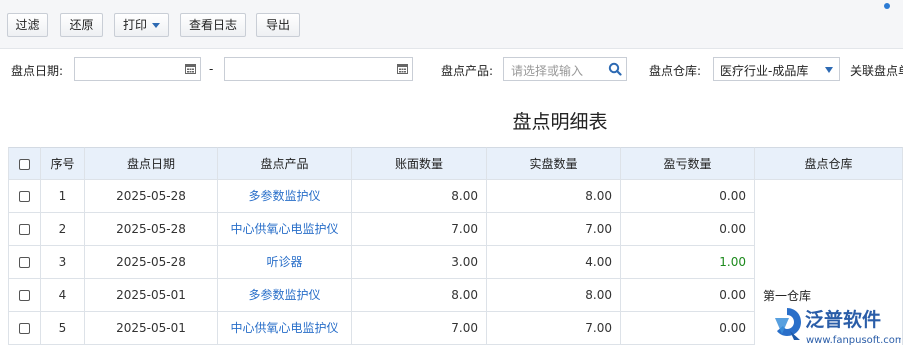  What do you see at coordinates (560, 122) in the screenshot?
I see `report-title: 盘点明细表` at bounding box center [560, 122].